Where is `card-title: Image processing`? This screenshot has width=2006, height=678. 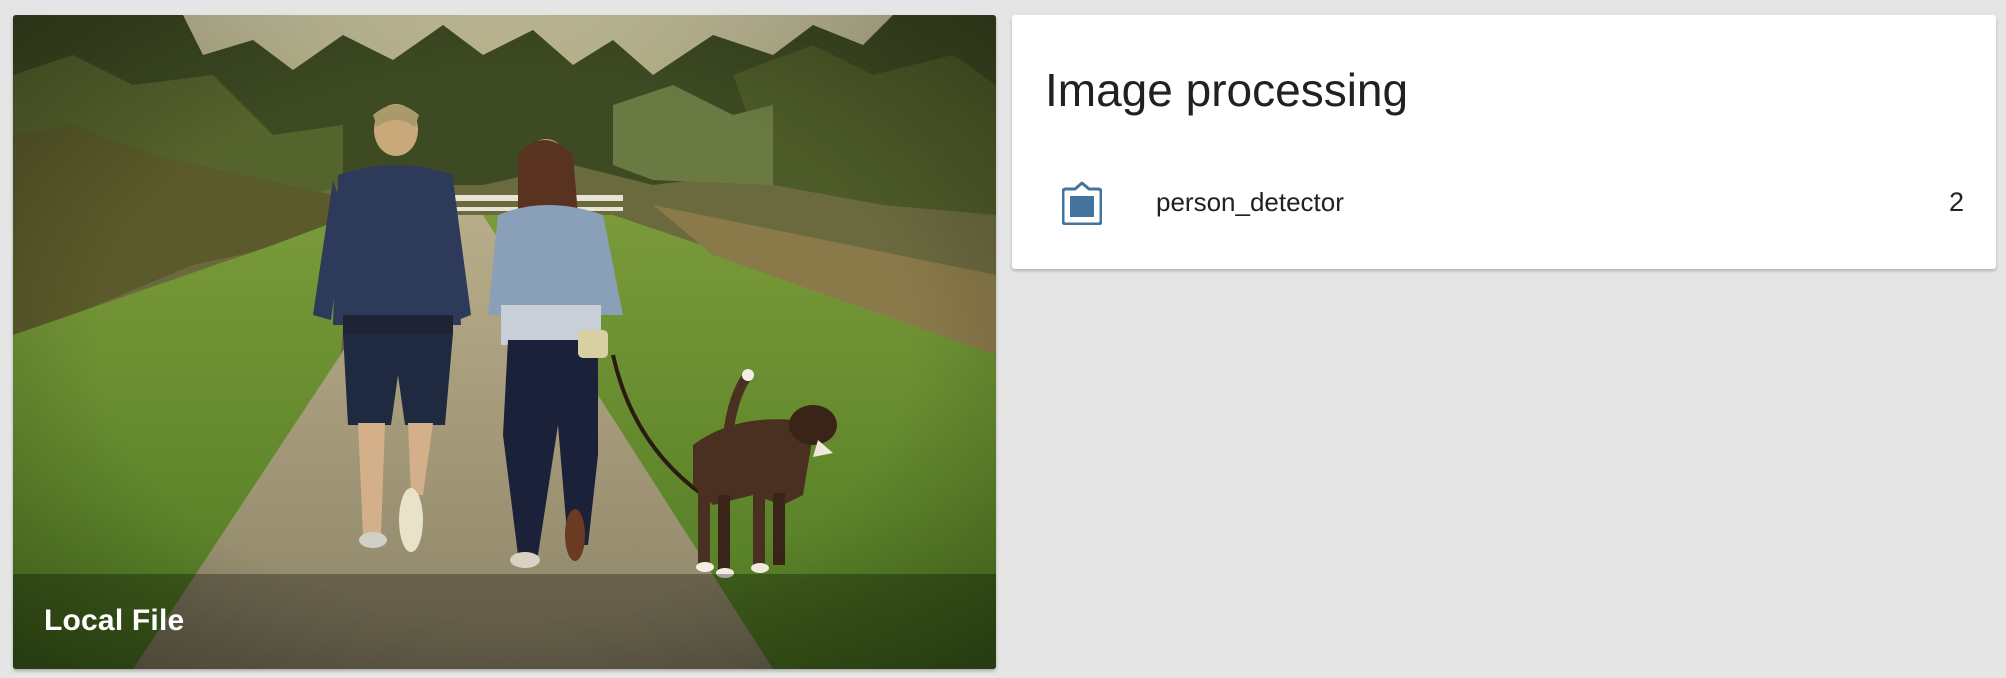 card-title: Image processing is located at coordinates (1227, 90).